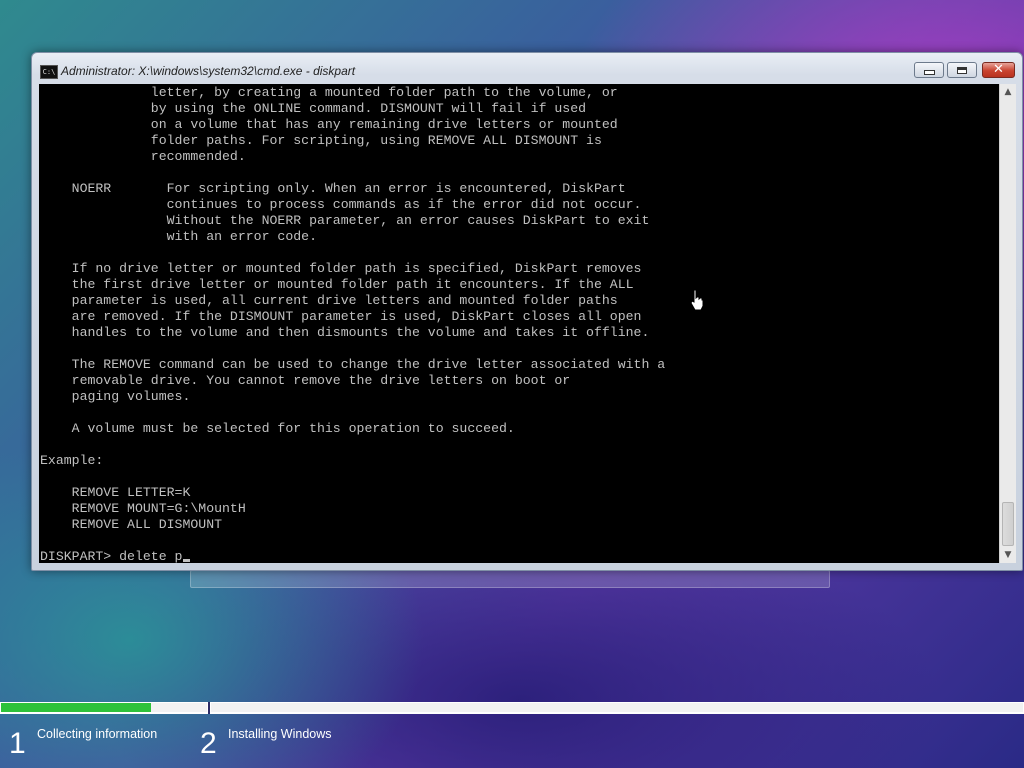 The width and height of the screenshot is (1024, 768). I want to click on step-2-number: 2, so click(208, 743).